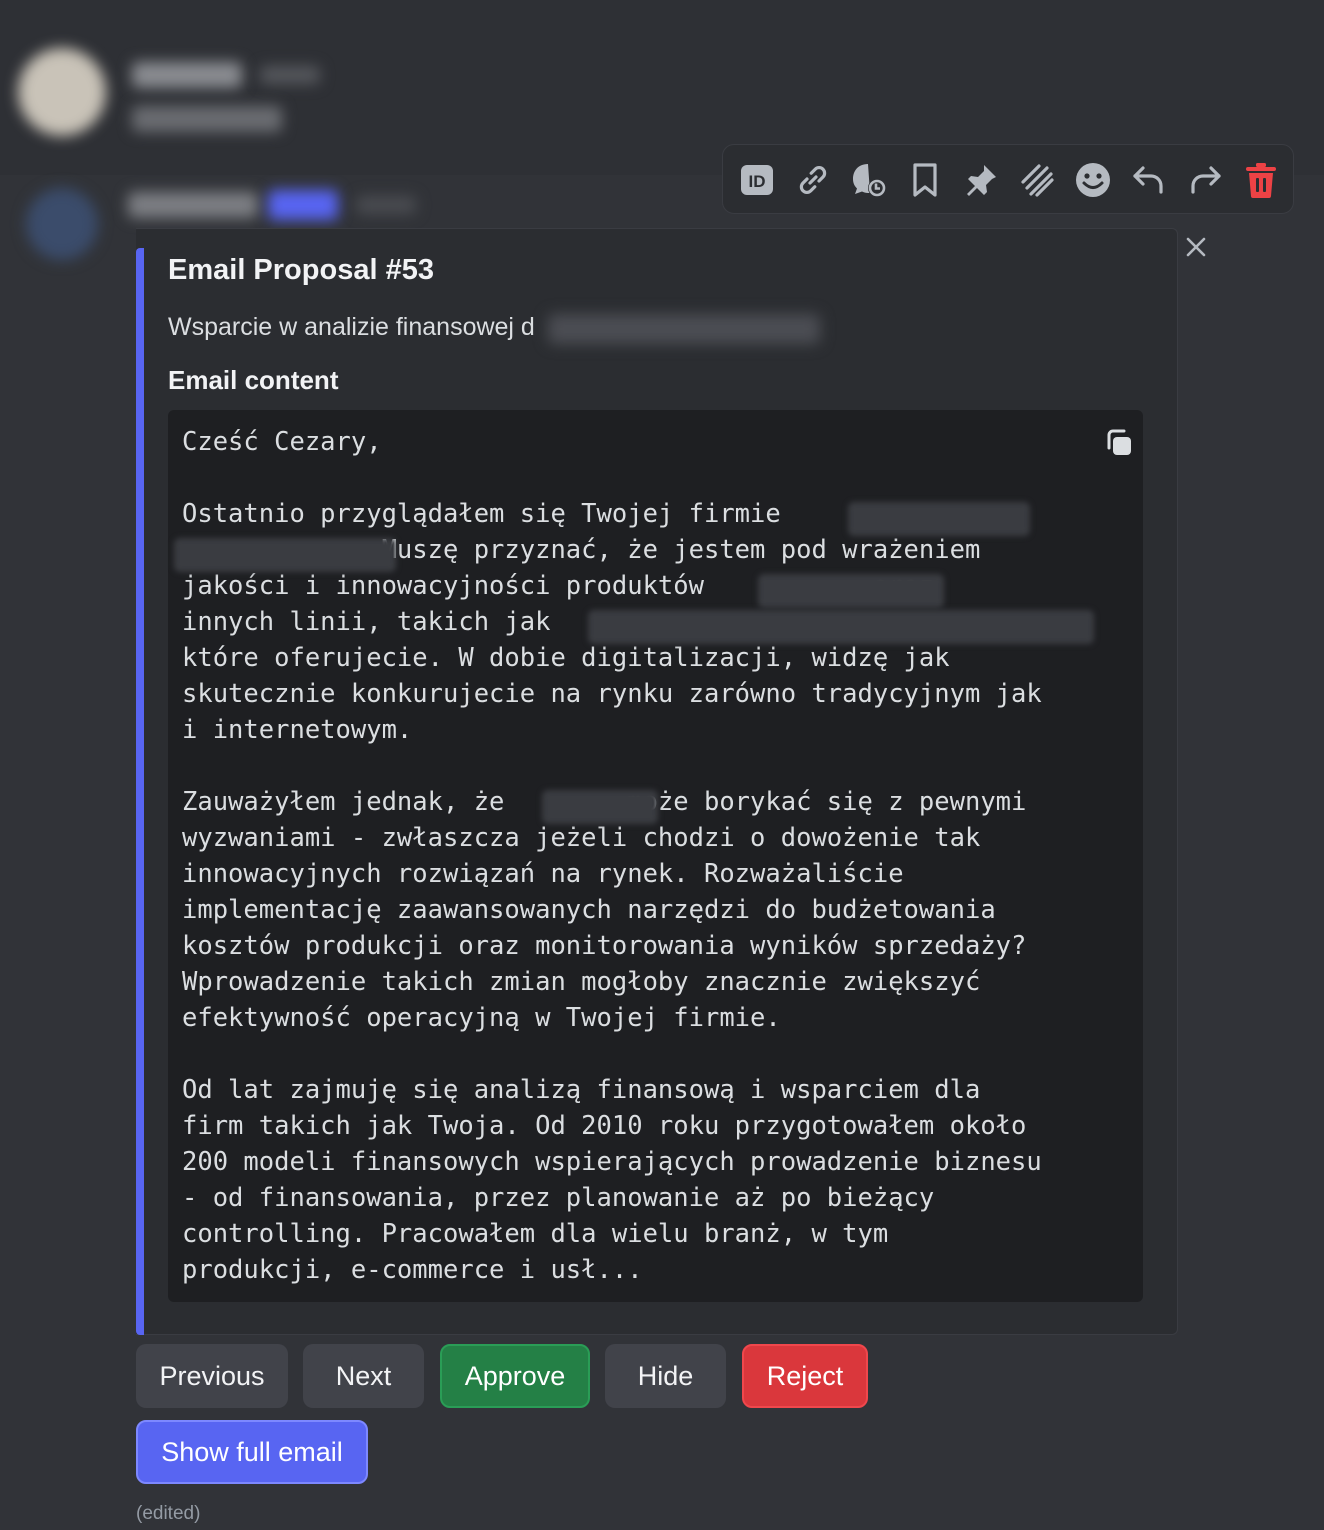  I want to click on embed-title: Email Proposal #53, so click(301, 270).